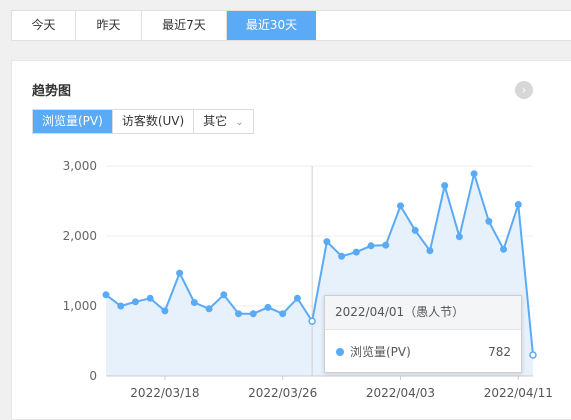 The image size is (571, 420). I want to click on x-tick-label: 2022/04/03, so click(400, 393).